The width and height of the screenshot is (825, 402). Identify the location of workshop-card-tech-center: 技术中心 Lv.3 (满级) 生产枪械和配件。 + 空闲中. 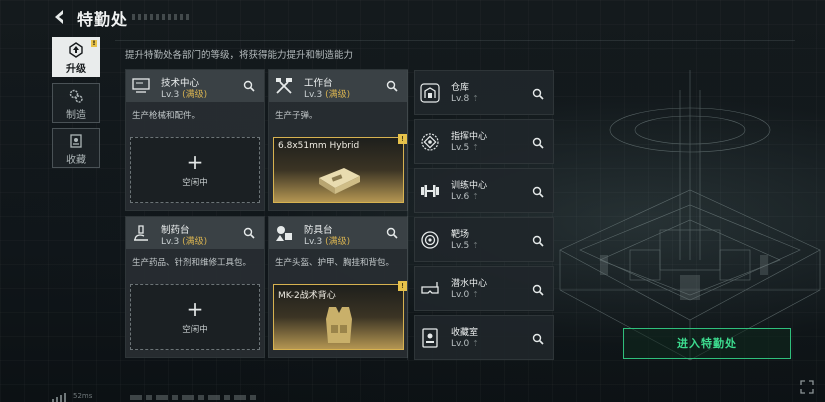
(195, 140).